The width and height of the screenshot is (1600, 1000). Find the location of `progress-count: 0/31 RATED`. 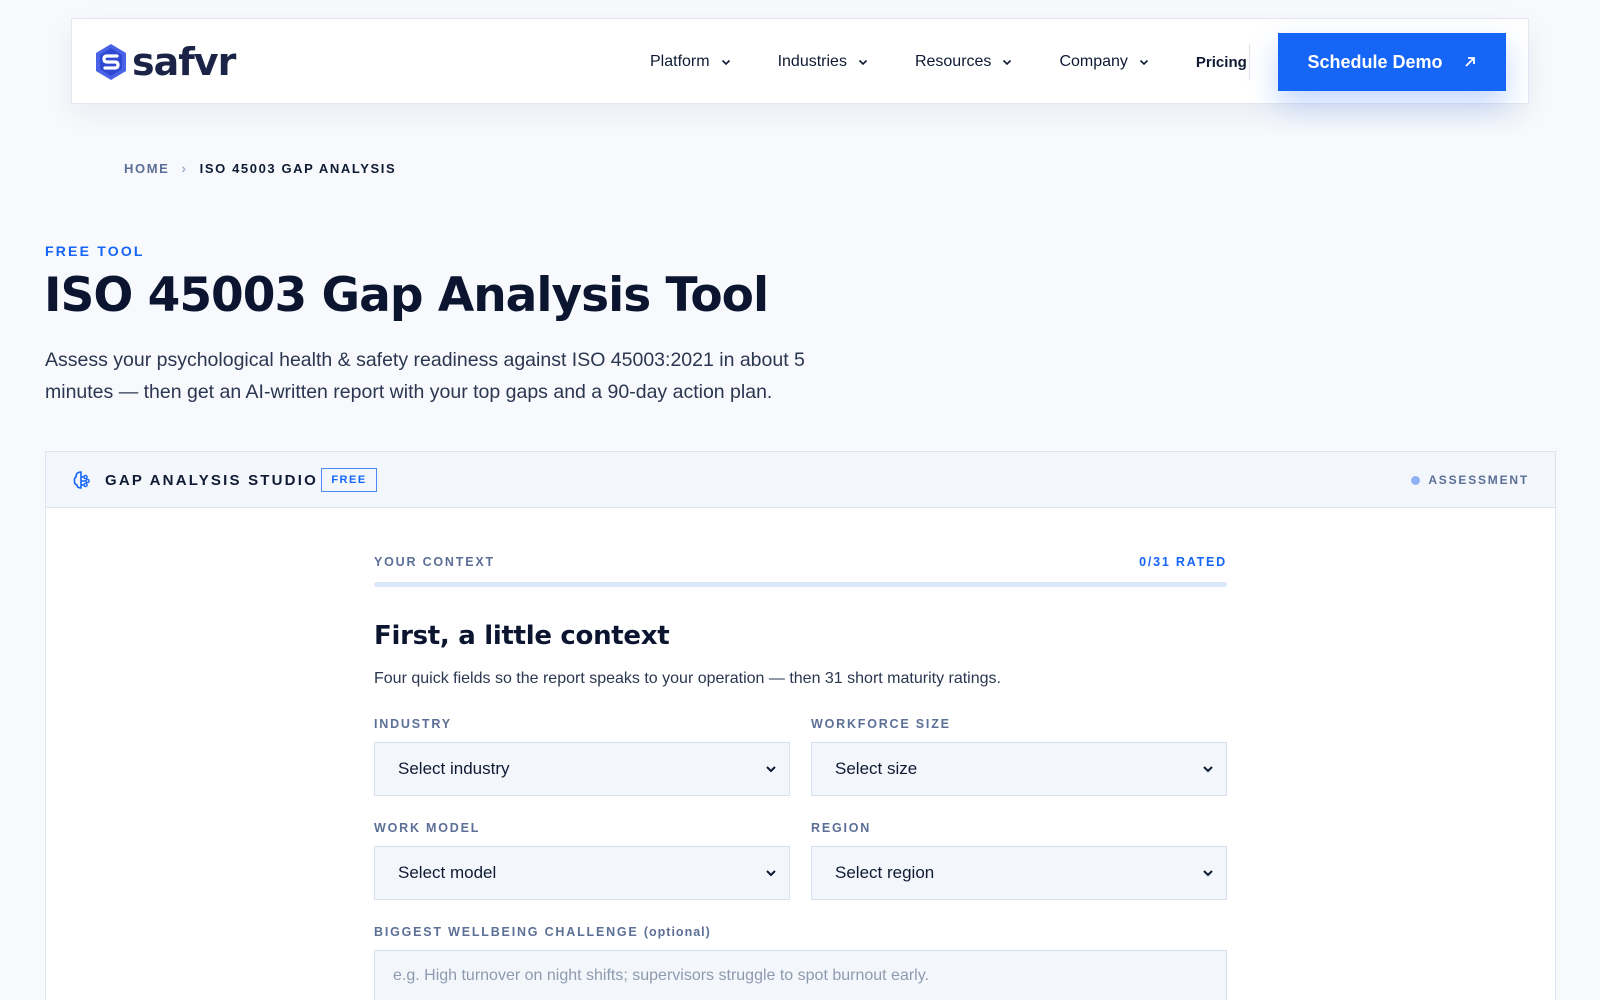

progress-count: 0/31 RATED is located at coordinates (1183, 562).